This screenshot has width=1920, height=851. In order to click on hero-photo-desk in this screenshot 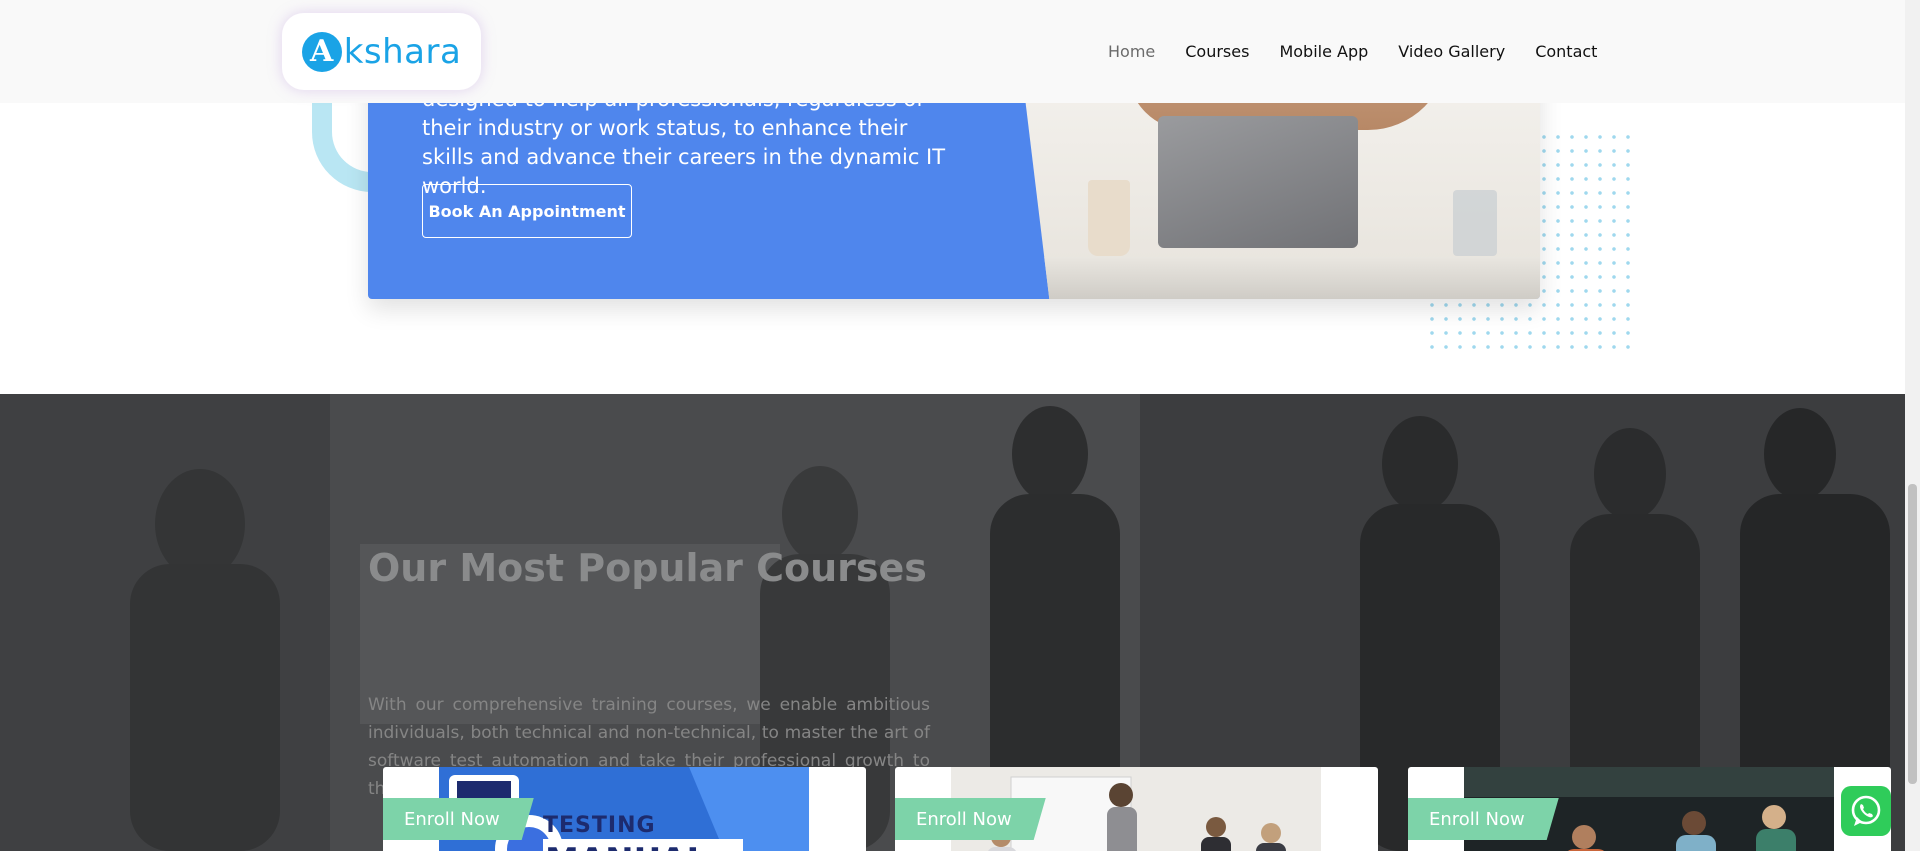, I will do `click(1285, 278)`.